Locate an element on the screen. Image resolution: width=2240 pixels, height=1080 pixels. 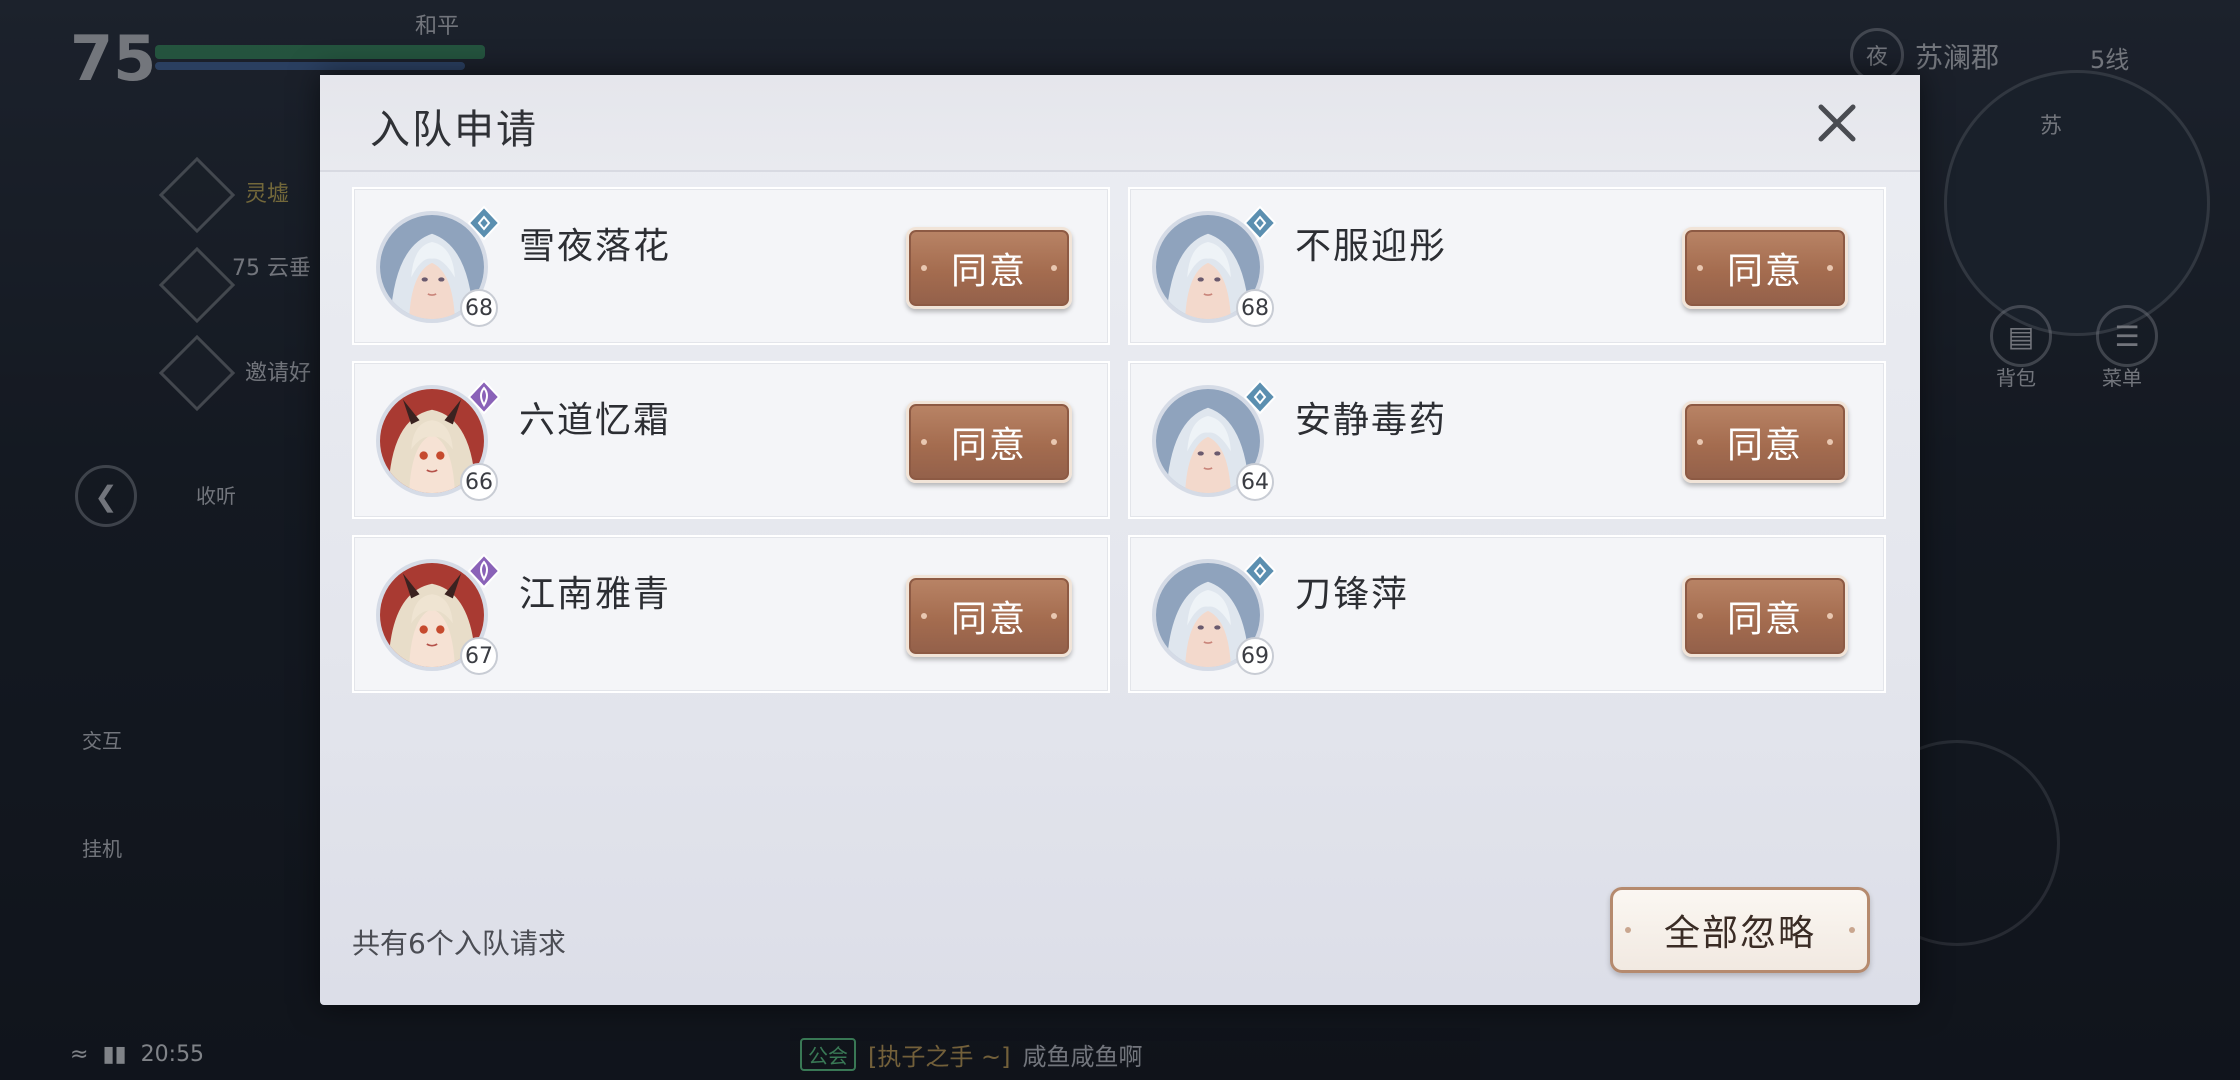
player-level-badge: 66 is located at coordinates (479, 482).